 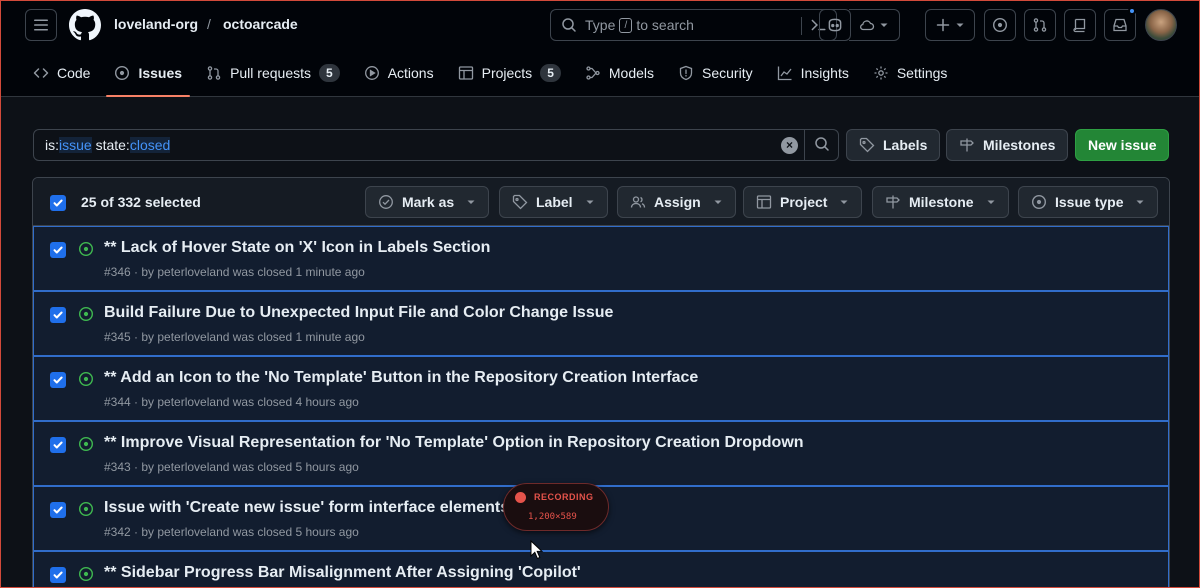 I want to click on labels-button: Labels, so click(x=893, y=145).